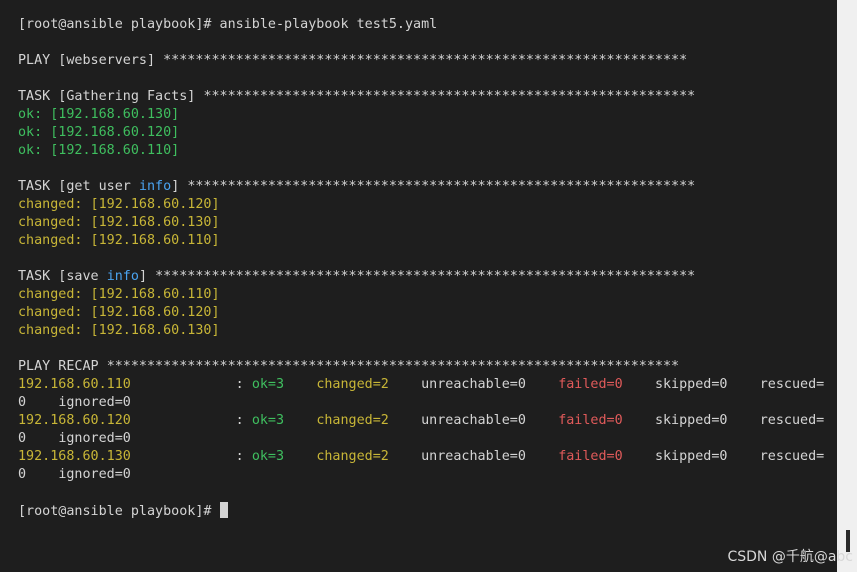 This screenshot has height=572, width=857. What do you see at coordinates (328, 24) in the screenshot?
I see `command: ansible-playbook test5.yaml` at bounding box center [328, 24].